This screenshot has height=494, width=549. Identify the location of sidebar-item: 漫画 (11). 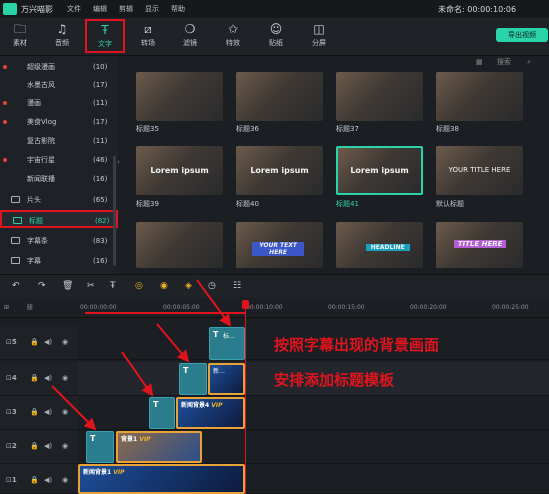
(59, 103).